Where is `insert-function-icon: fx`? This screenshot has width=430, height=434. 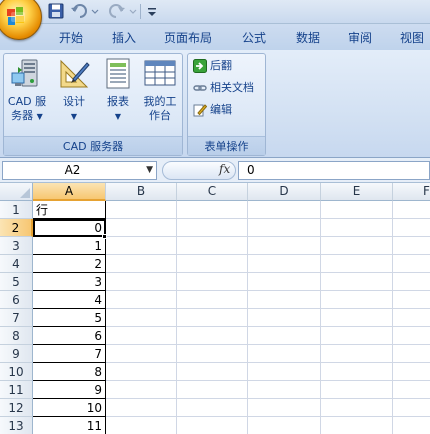 insert-function-icon: fx is located at coordinates (224, 169).